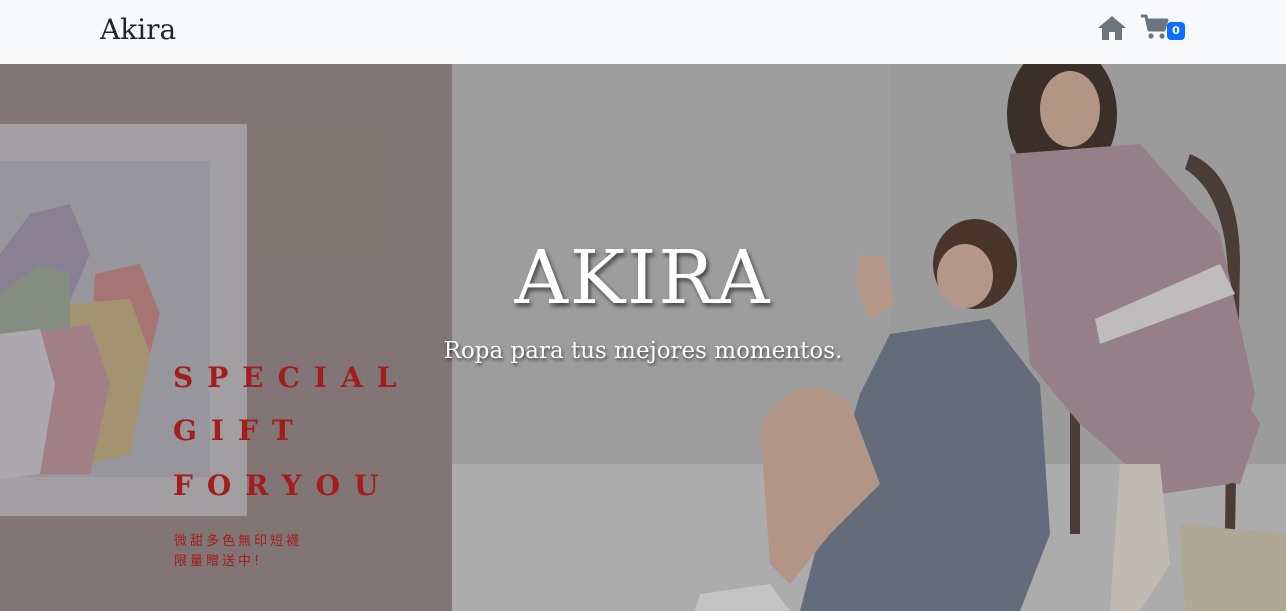  I want to click on cart-link: 0, so click(1168, 29).